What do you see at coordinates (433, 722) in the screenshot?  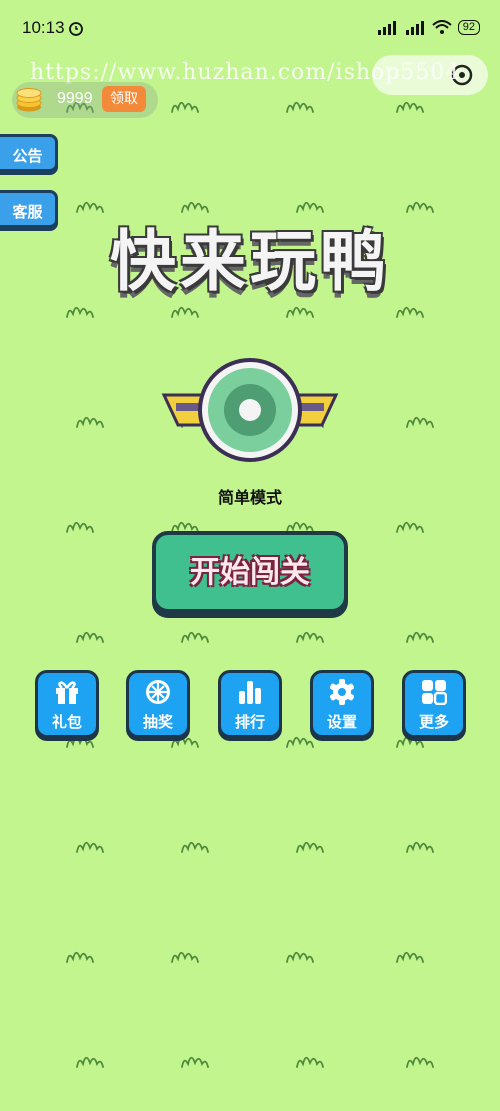 I see `more-label: 更多` at bounding box center [433, 722].